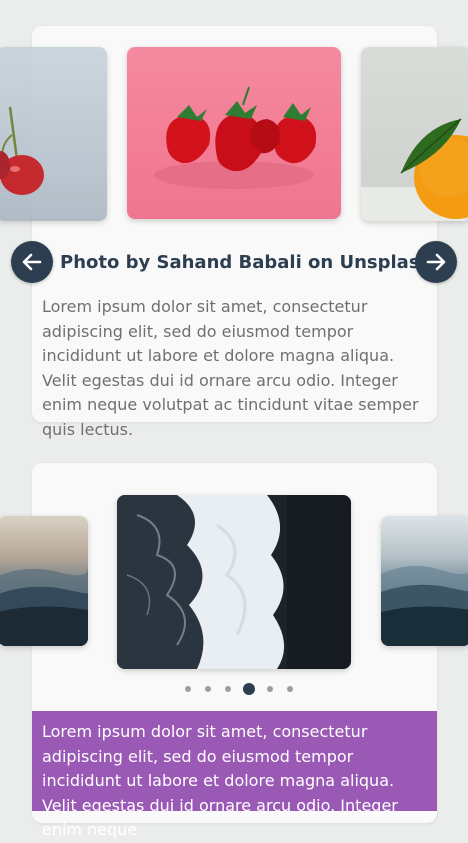 The width and height of the screenshot is (468, 843). I want to click on strawberries-photo, so click(234, 133).